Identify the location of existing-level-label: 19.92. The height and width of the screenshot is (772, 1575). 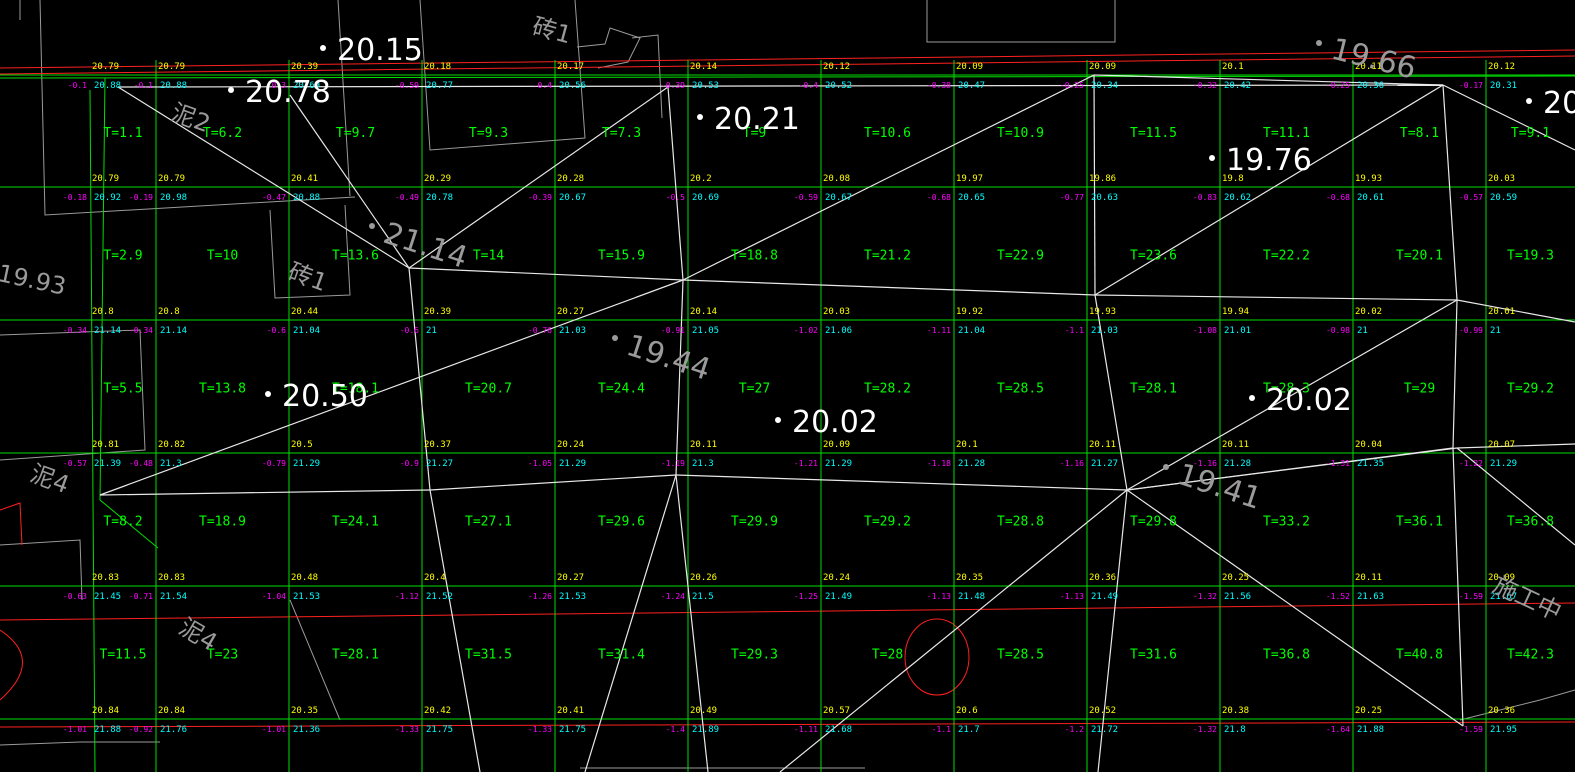
(969, 312).